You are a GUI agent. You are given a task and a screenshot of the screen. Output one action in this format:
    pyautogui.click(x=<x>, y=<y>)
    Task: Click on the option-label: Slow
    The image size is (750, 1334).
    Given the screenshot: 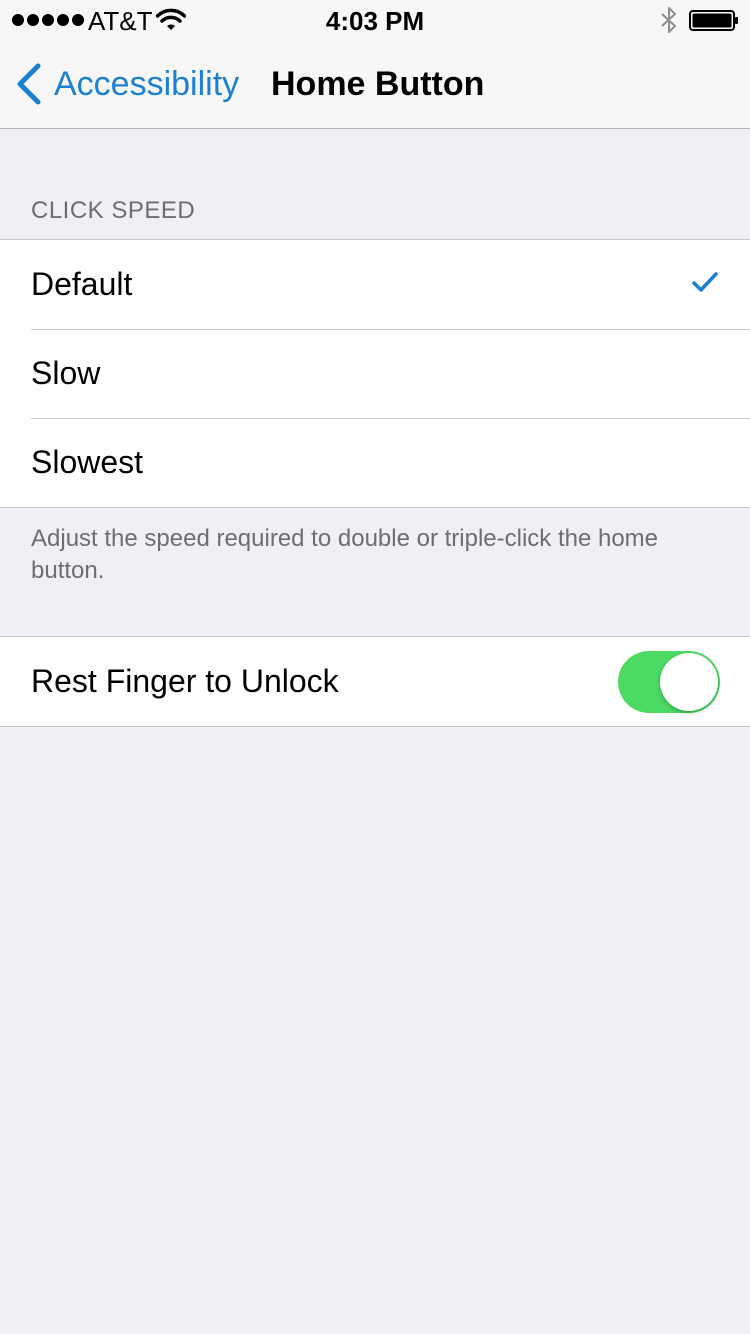 What is the action you would take?
    pyautogui.click(x=66, y=373)
    